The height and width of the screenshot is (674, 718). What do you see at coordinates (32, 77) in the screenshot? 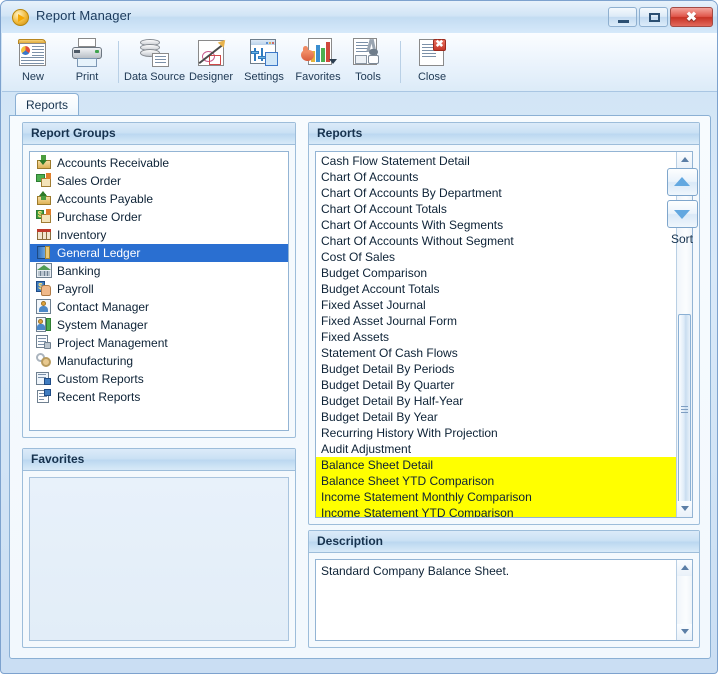
I see `toolbar-label: New` at bounding box center [32, 77].